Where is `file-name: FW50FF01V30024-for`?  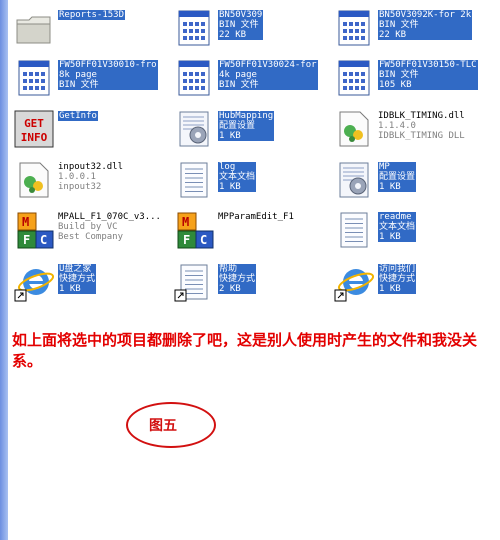
file-name: FW50FF01V30024-for is located at coordinates (268, 65).